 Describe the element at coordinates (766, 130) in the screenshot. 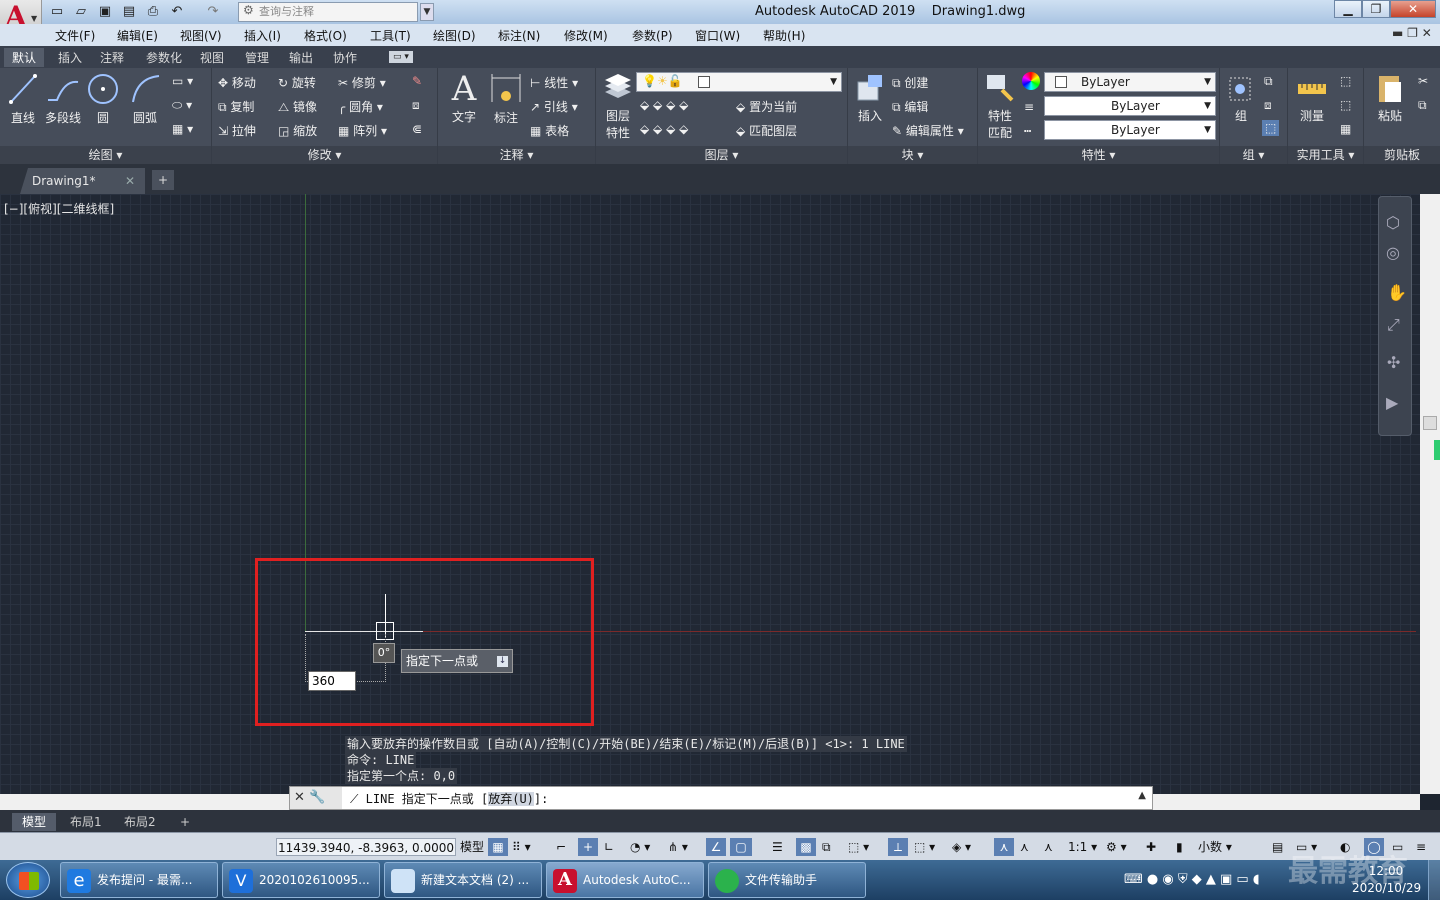

I see `match-layer-tool: ⬙ 匹配图层` at that location.